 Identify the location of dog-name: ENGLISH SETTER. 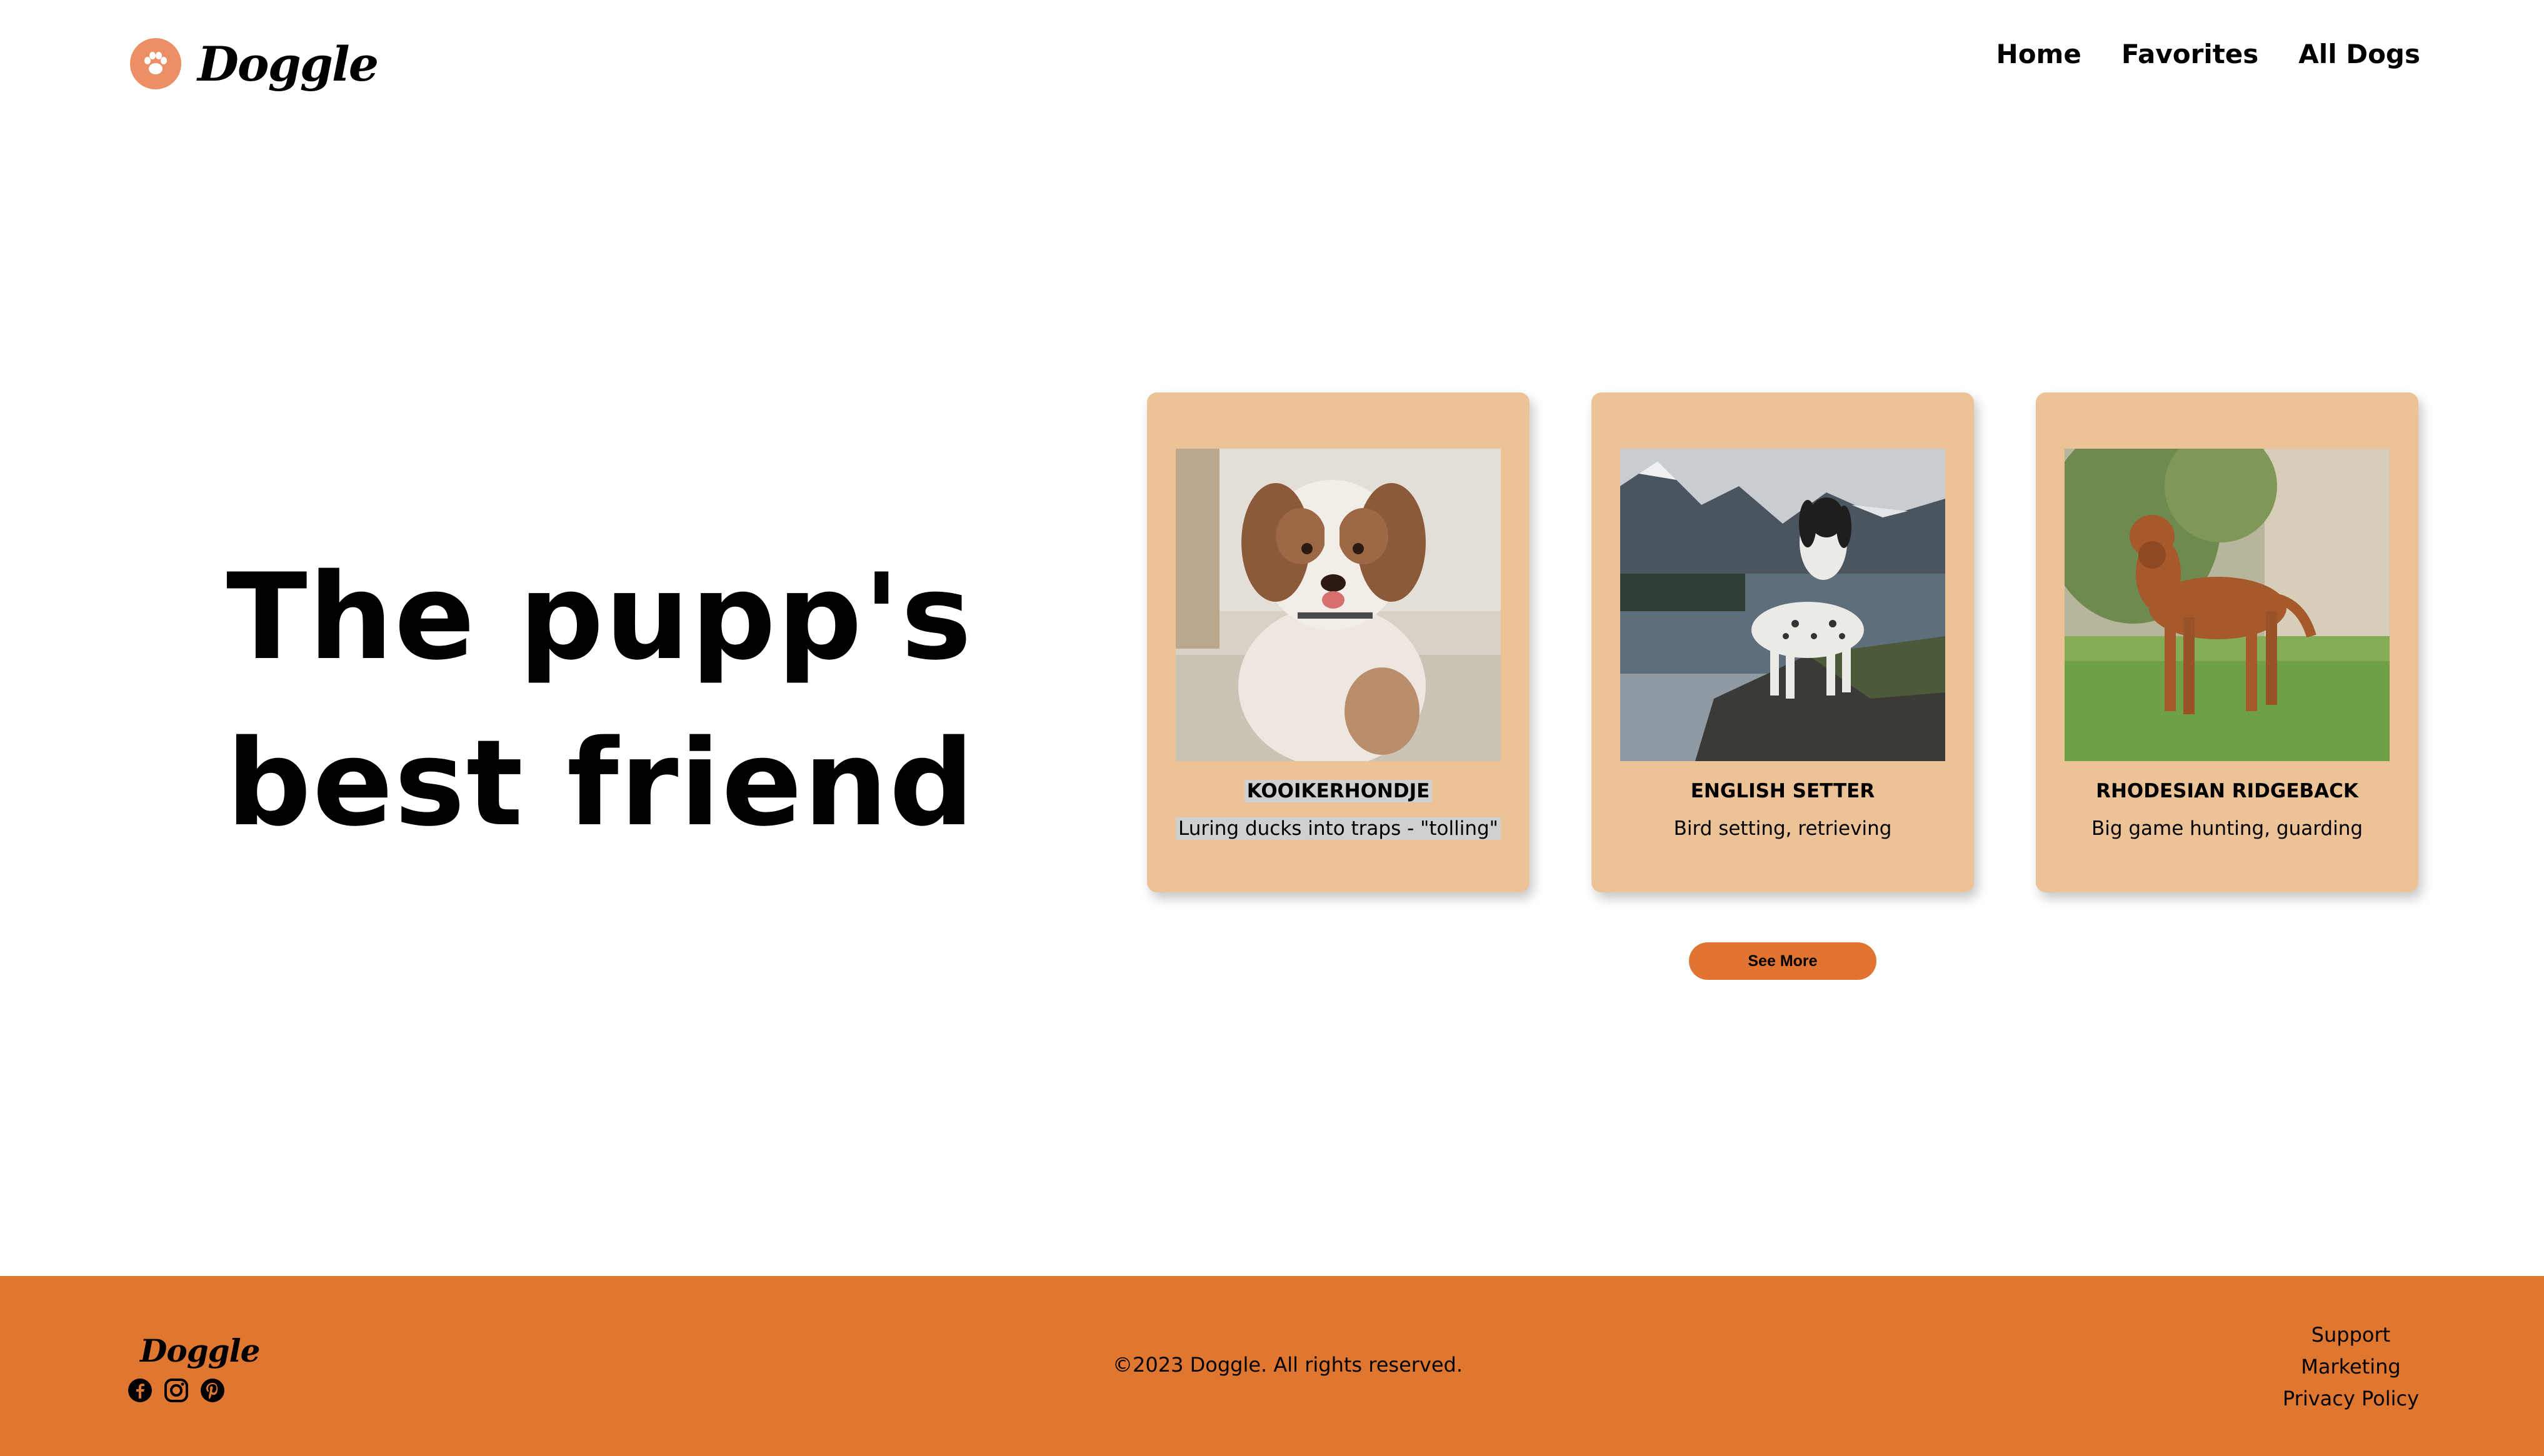
(1782, 791).